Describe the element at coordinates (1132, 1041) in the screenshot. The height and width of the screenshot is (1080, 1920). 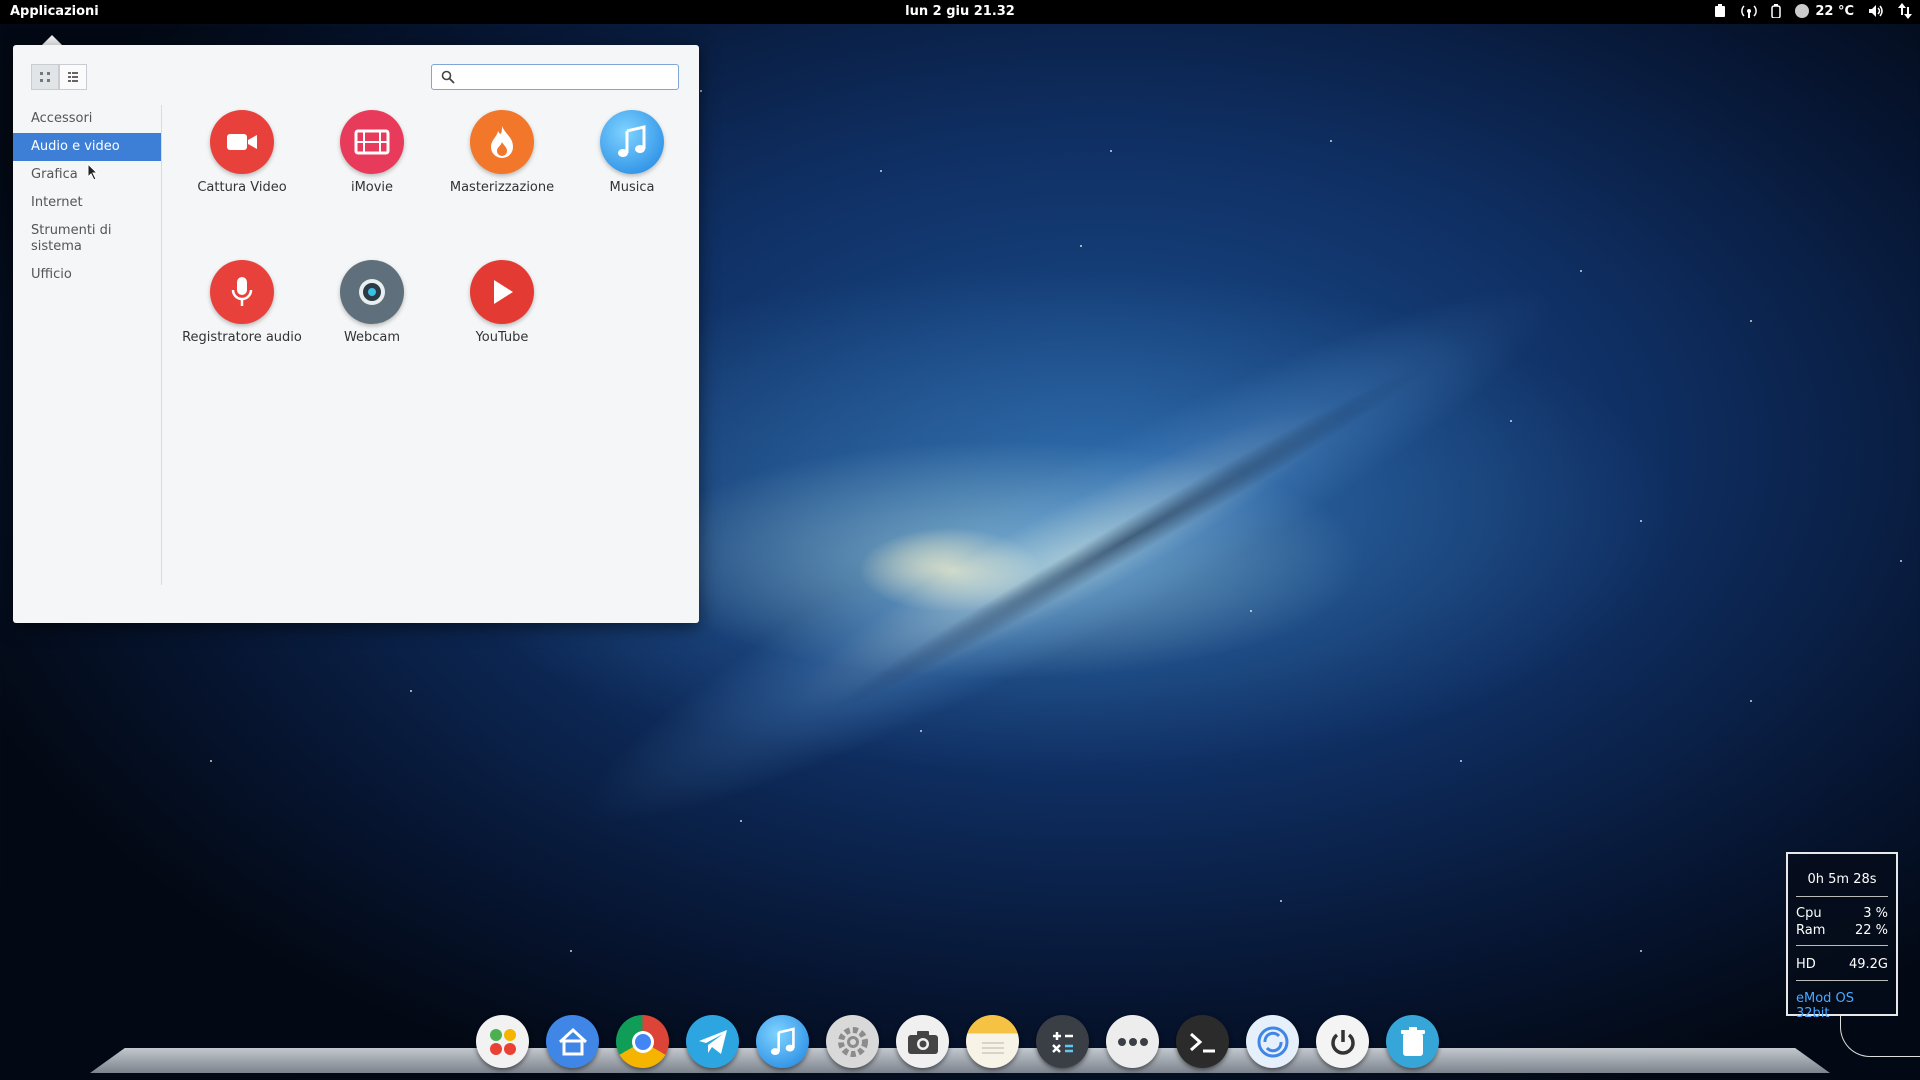
I see `more-icon` at that location.